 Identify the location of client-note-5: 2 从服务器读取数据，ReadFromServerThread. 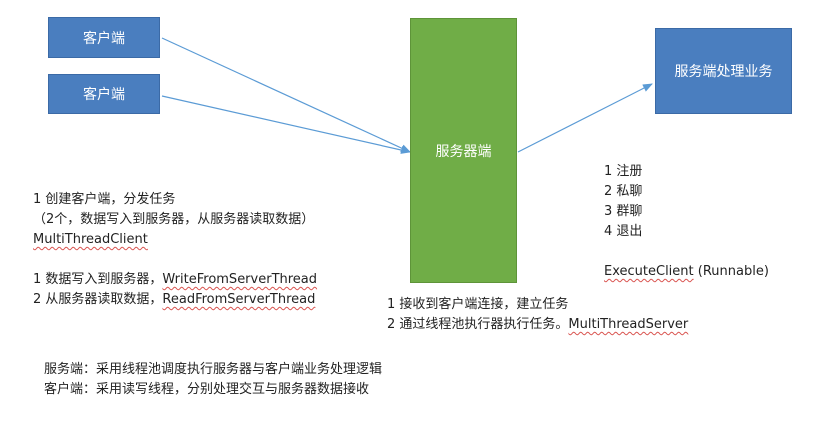
(175, 300).